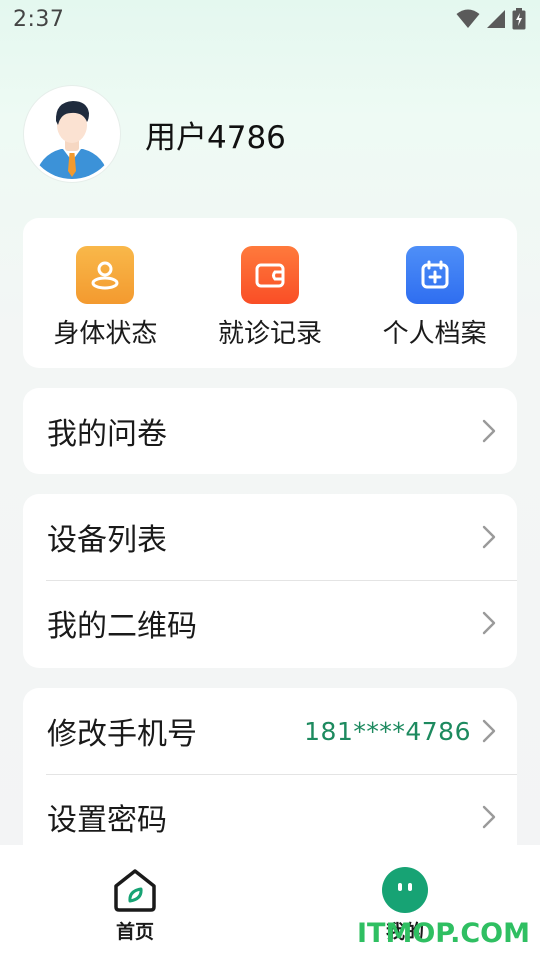  Describe the element at coordinates (107, 540) in the screenshot. I see `menu-item-label: 设备列表` at that location.